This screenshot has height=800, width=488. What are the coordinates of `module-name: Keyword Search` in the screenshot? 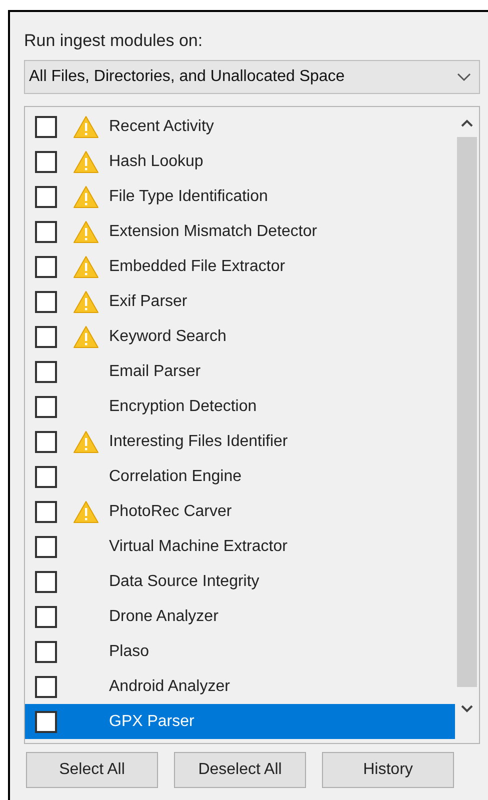 It's located at (167, 336).